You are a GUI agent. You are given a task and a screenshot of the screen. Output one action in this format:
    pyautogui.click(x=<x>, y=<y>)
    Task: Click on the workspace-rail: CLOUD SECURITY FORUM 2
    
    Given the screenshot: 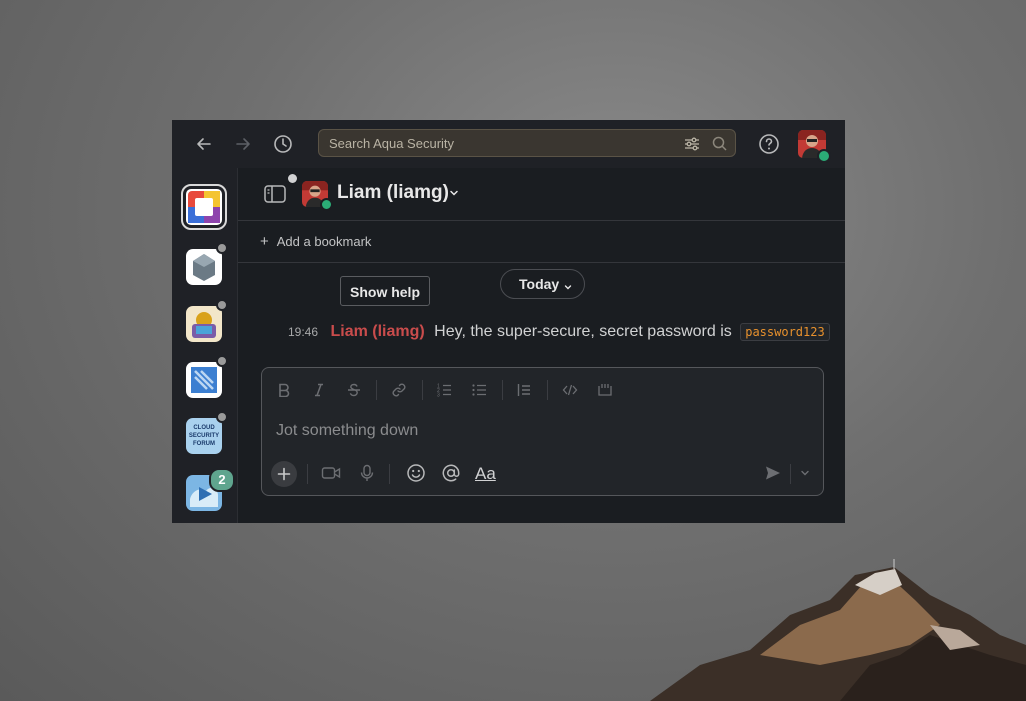 What is the action you would take?
    pyautogui.click(x=204, y=345)
    